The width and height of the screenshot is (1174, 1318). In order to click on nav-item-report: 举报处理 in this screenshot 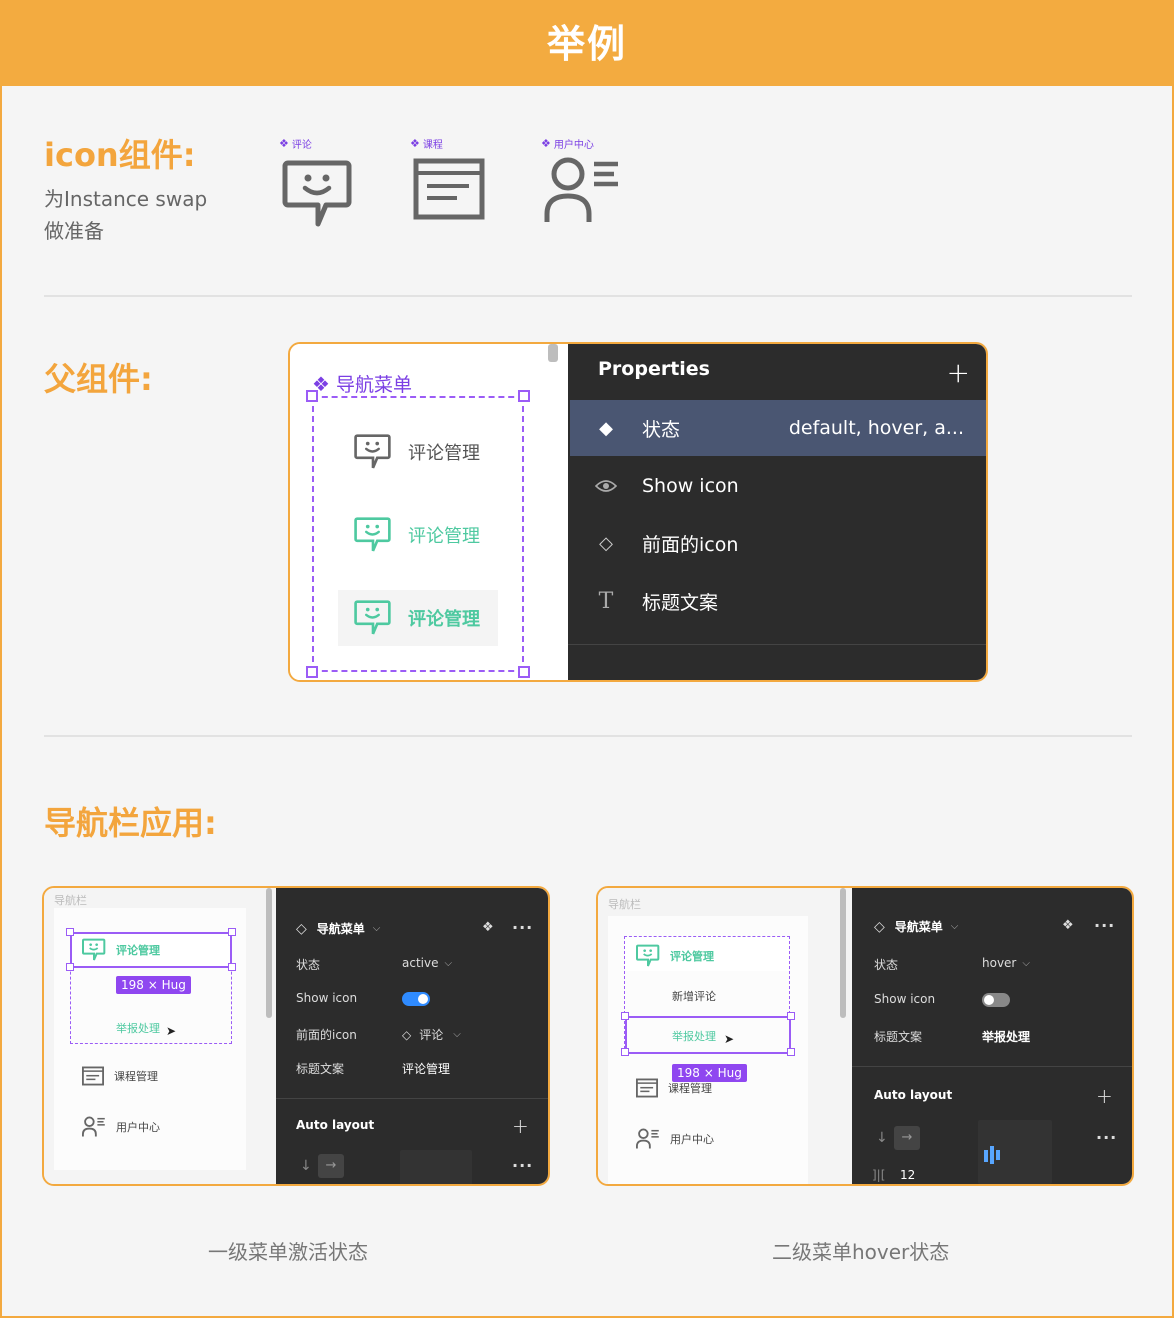, I will do `click(138, 1028)`.